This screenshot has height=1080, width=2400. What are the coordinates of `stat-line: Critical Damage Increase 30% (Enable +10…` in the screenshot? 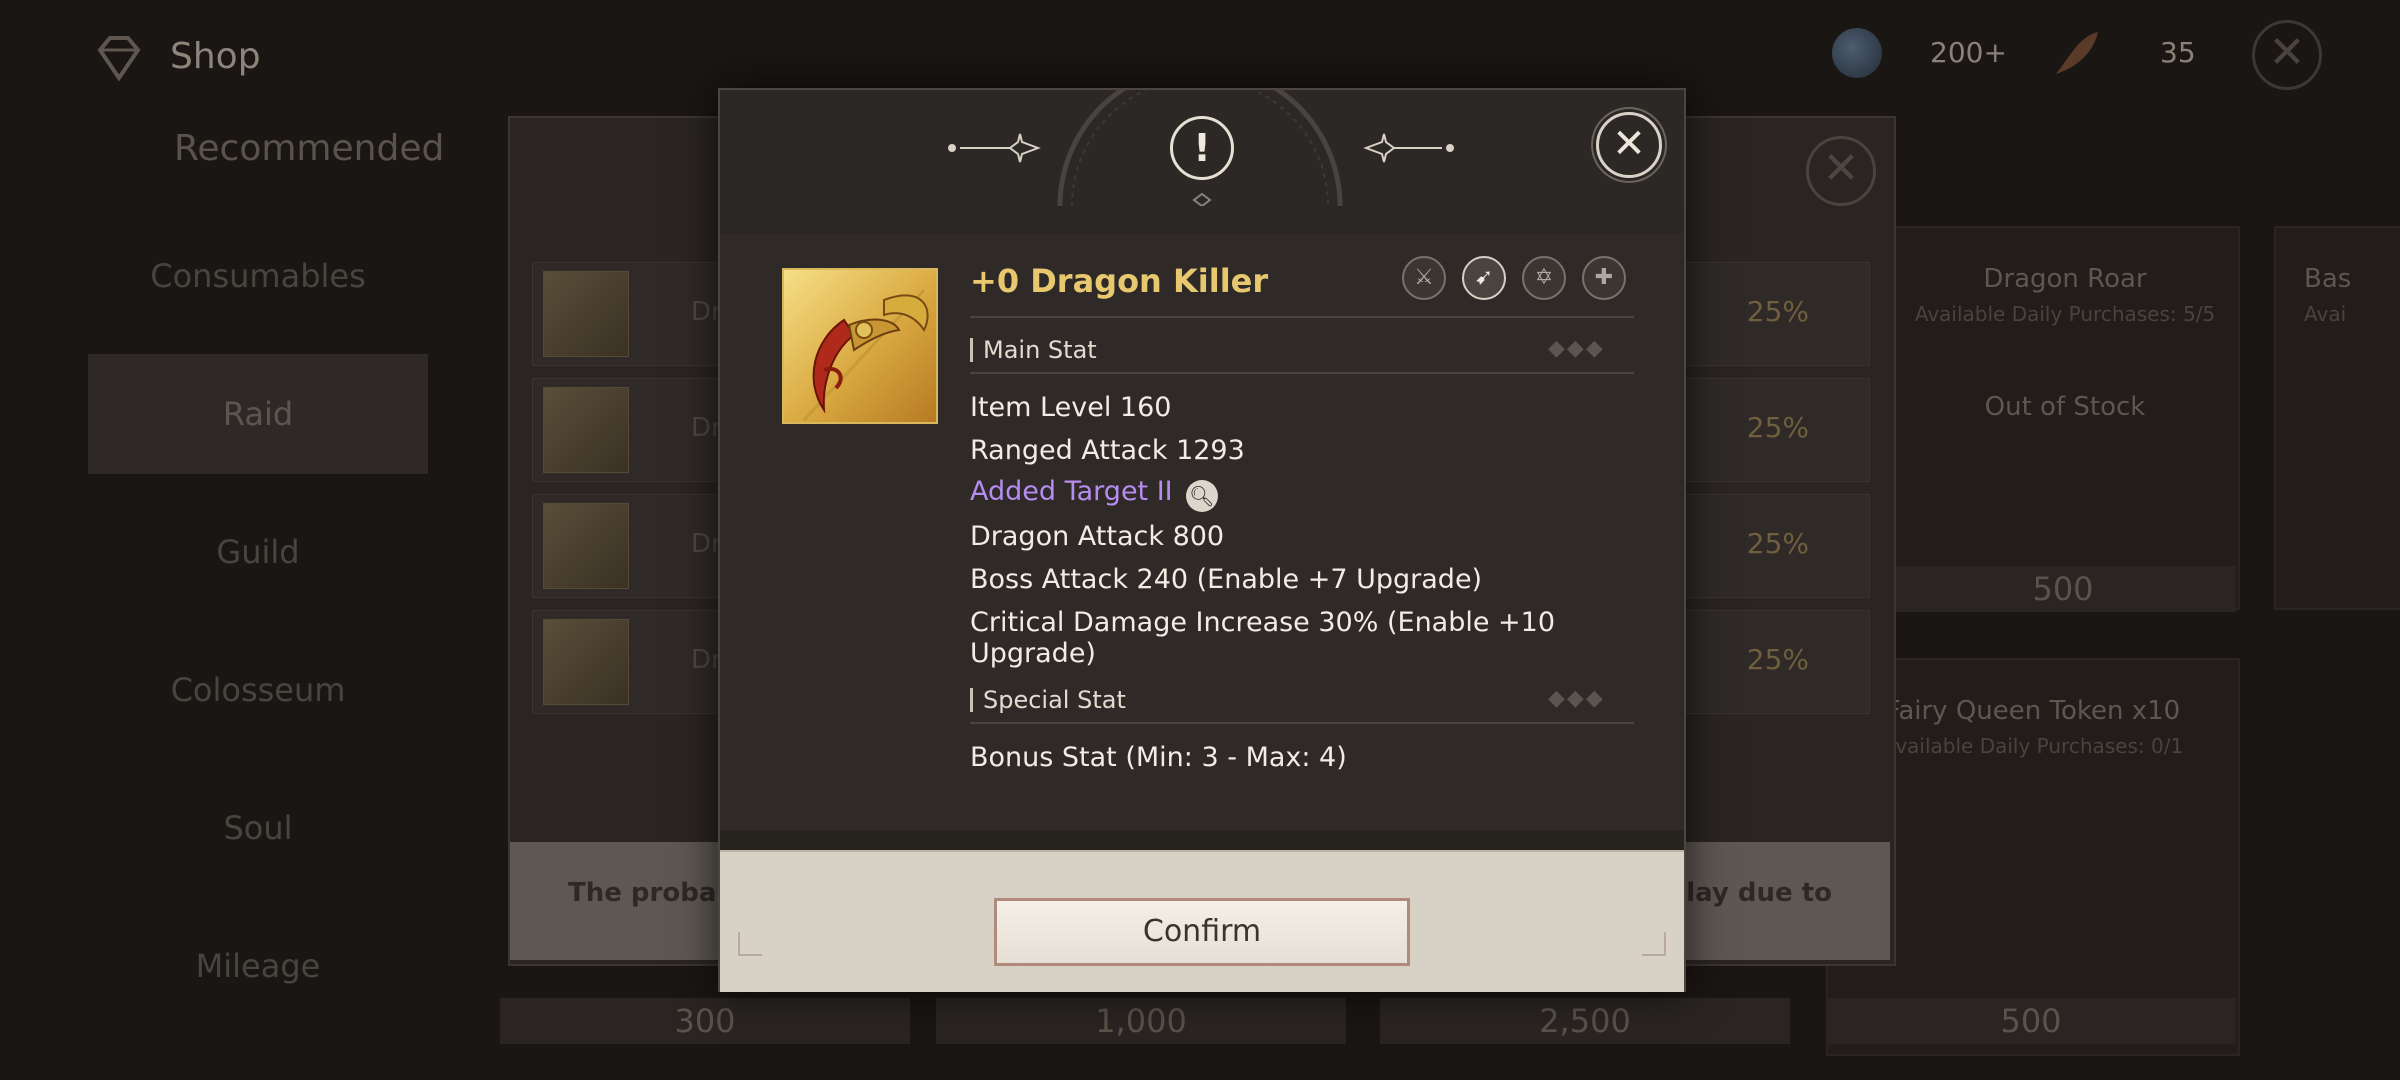 It's located at (1263, 638).